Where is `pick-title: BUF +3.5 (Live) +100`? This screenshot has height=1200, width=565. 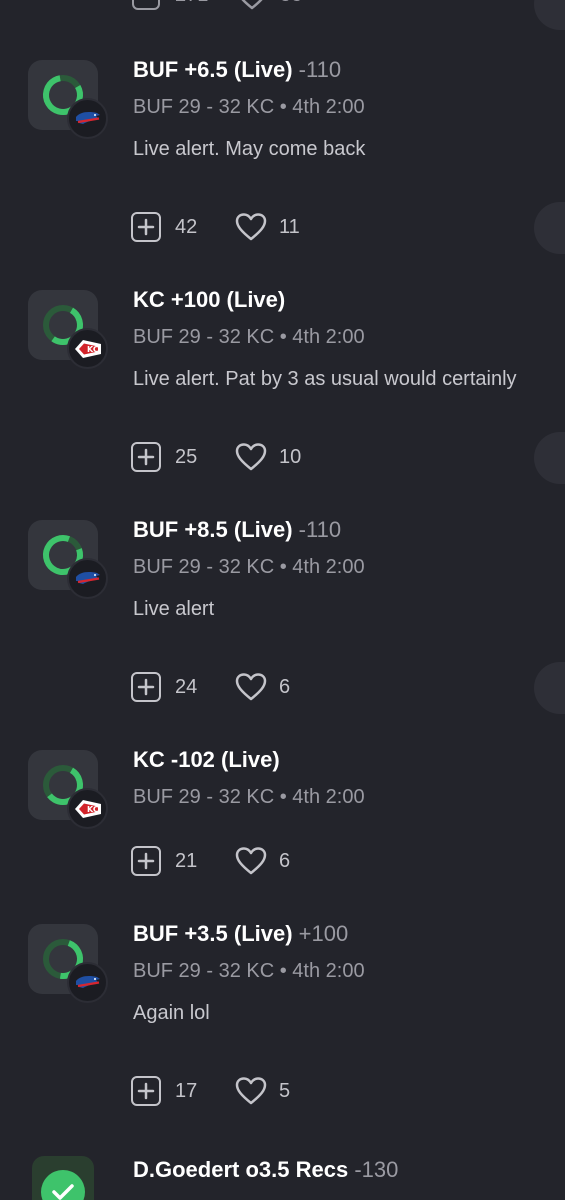
pick-title: BUF +3.5 (Live) +100 is located at coordinates (241, 933).